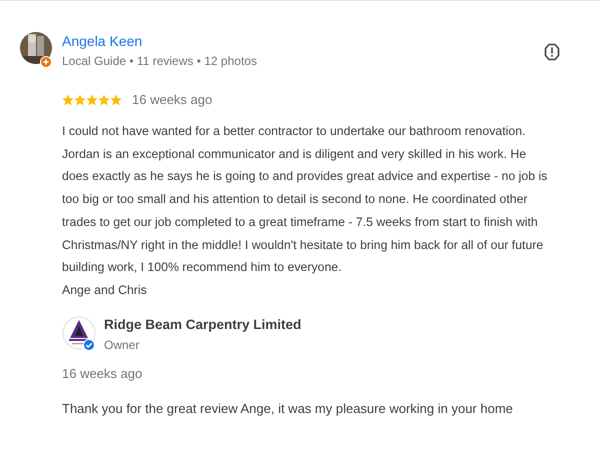 This screenshot has height=450, width=600. What do you see at coordinates (103, 373) in the screenshot?
I see `reply-time: 16 weeks ago` at bounding box center [103, 373].